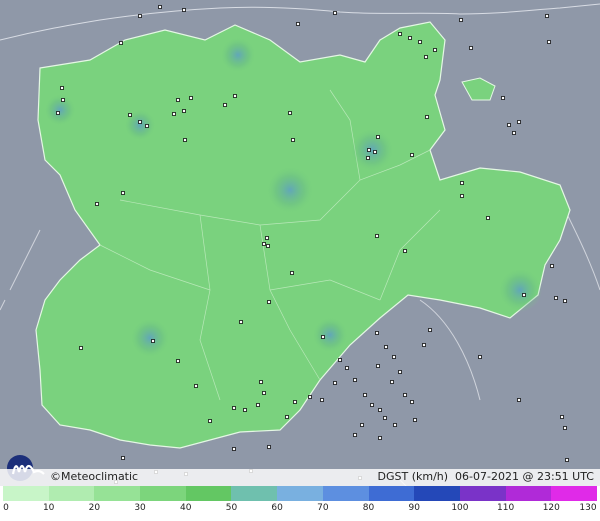  Describe the element at coordinates (323, 508) in the screenshot. I see `scale-tick-label: 70` at that location.